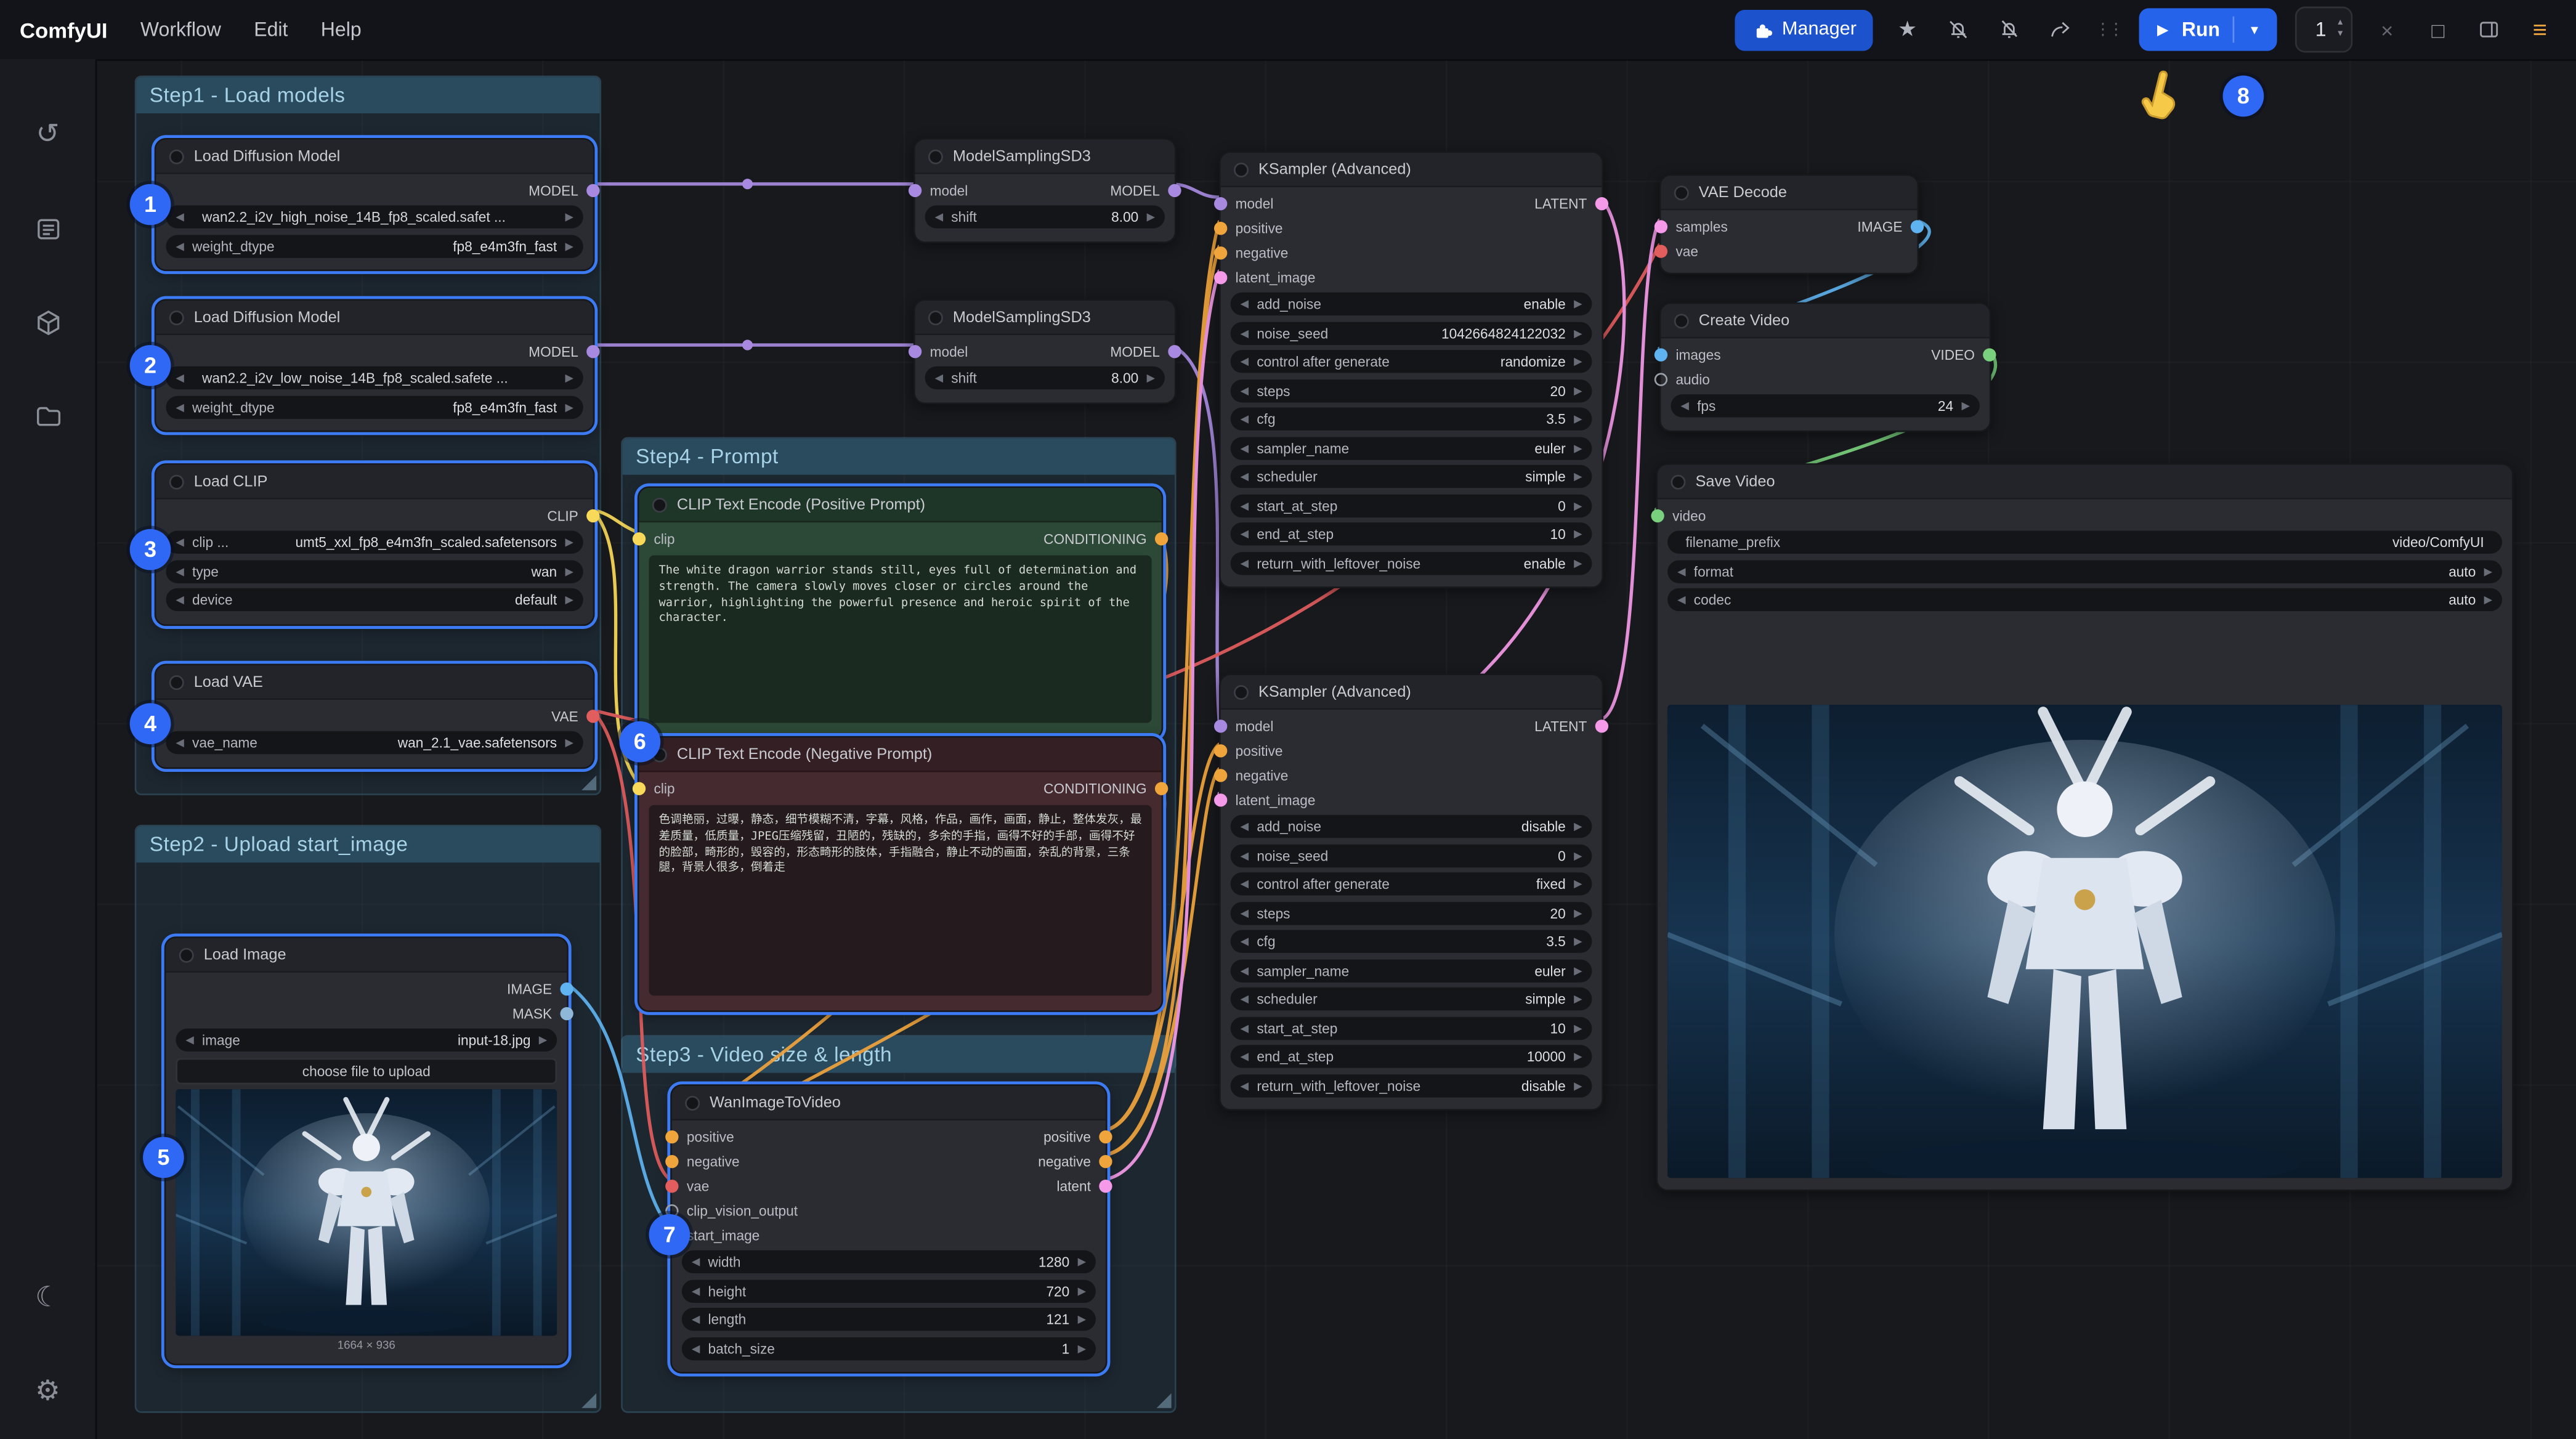 This screenshot has height=1439, width=2576. What do you see at coordinates (1964, 354) in the screenshot?
I see `output-port-VIDEO: VIDEO` at bounding box center [1964, 354].